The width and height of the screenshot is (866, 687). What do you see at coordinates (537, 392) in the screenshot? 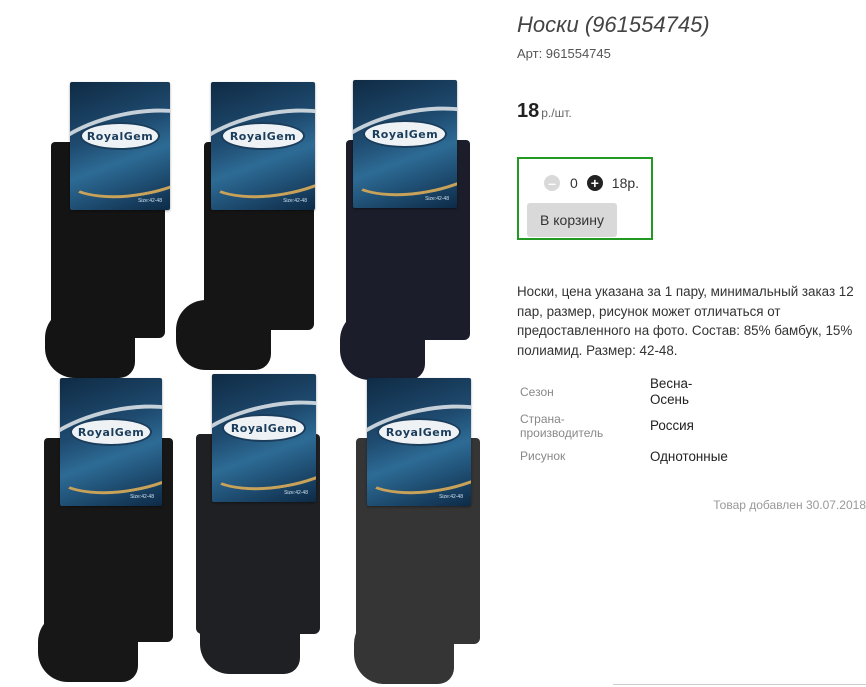
I see `property-key: Сезон` at bounding box center [537, 392].